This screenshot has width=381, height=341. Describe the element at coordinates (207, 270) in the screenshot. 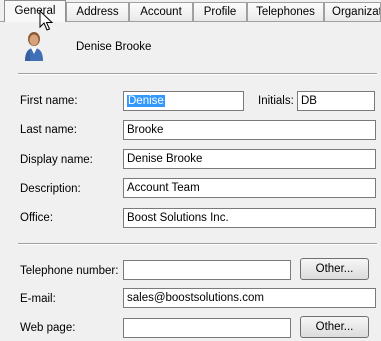

I see `telephone-field` at that location.